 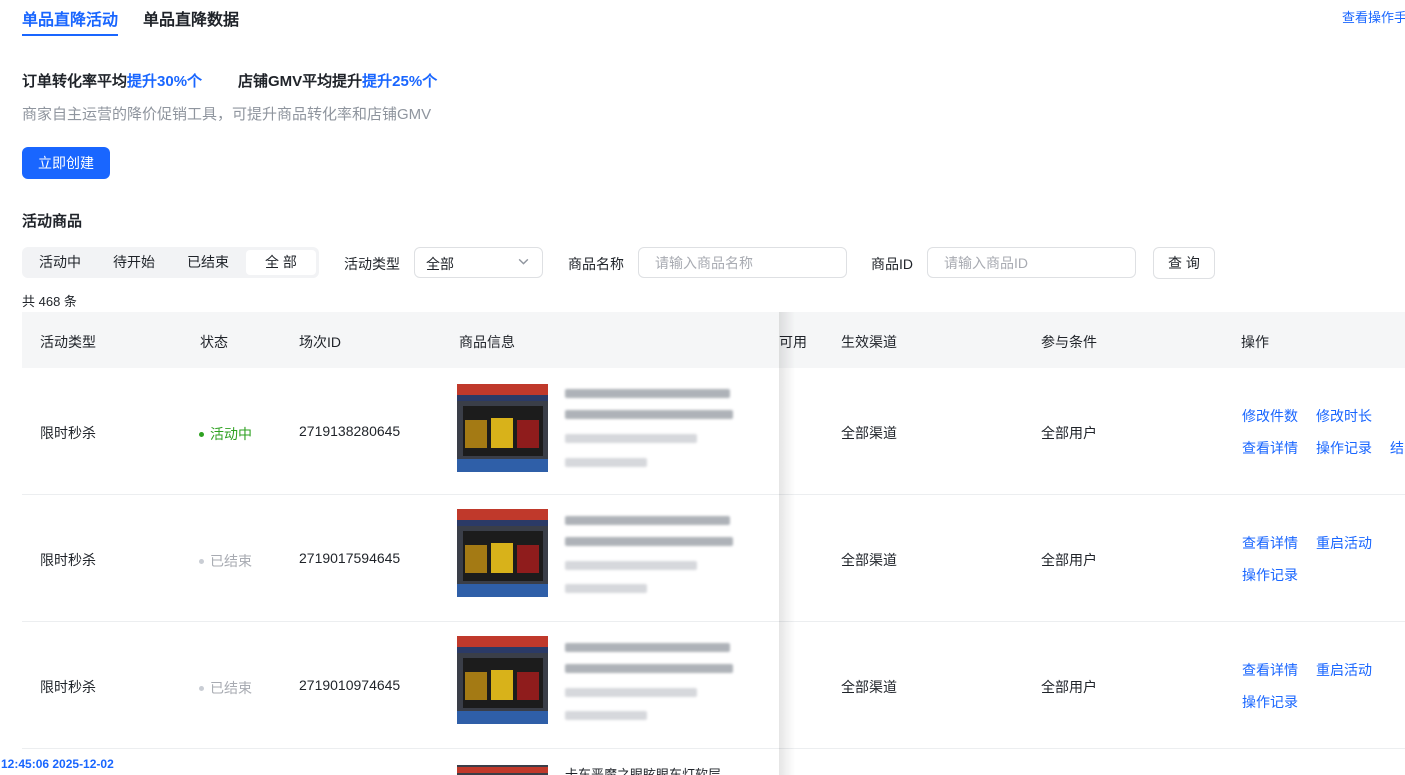 What do you see at coordinates (1255, 342) in the screenshot?
I see `col-actions: 操作` at bounding box center [1255, 342].